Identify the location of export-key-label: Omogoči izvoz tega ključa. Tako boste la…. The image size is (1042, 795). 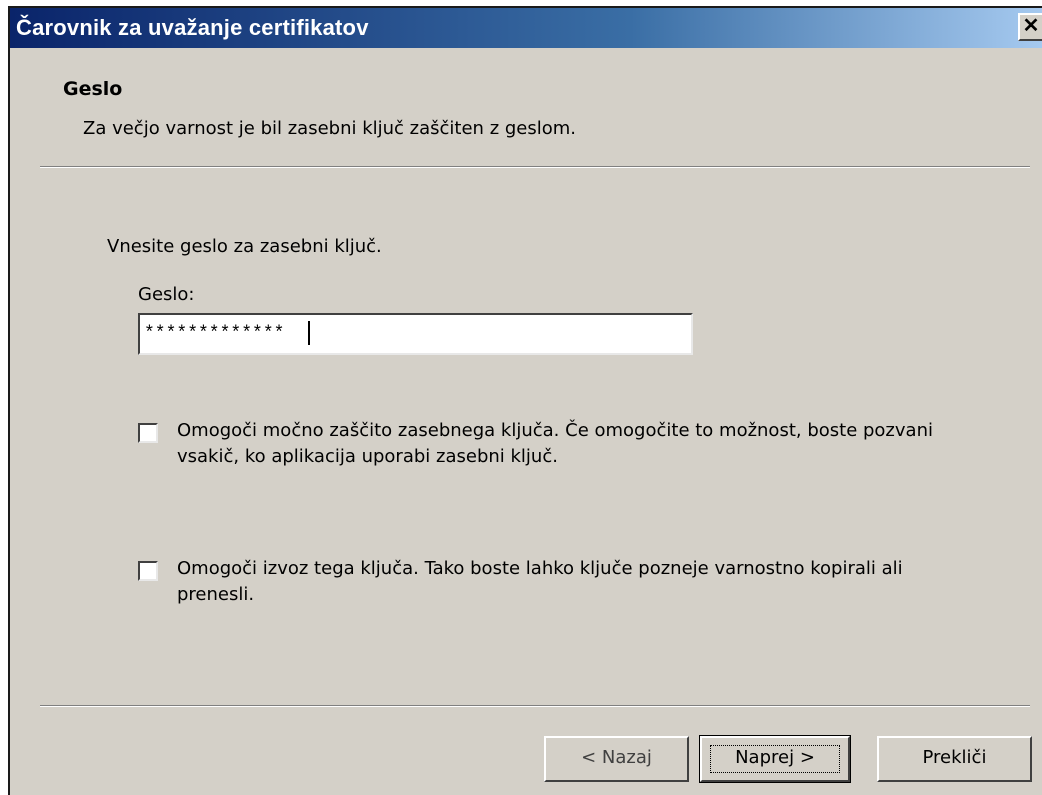
(577, 582).